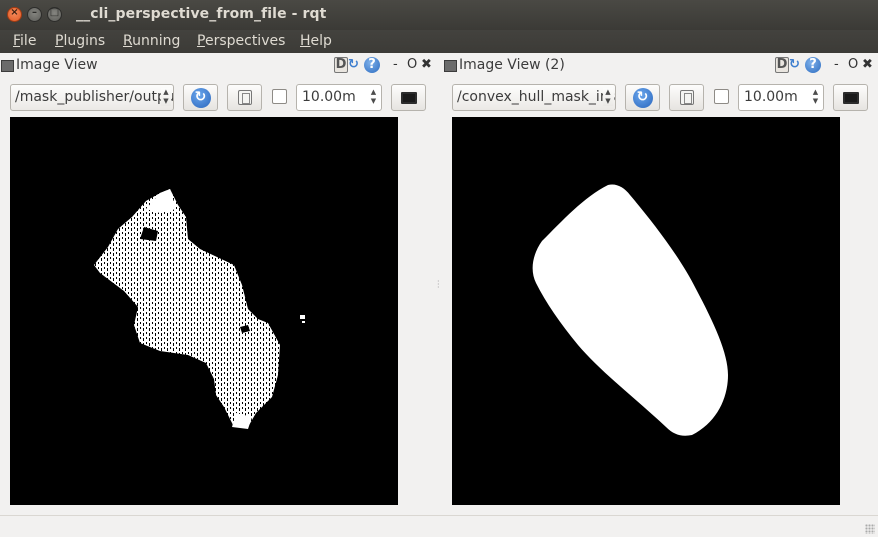 This screenshot has height=537, width=878. What do you see at coordinates (439, 526) in the screenshot?
I see `status-bar` at bounding box center [439, 526].